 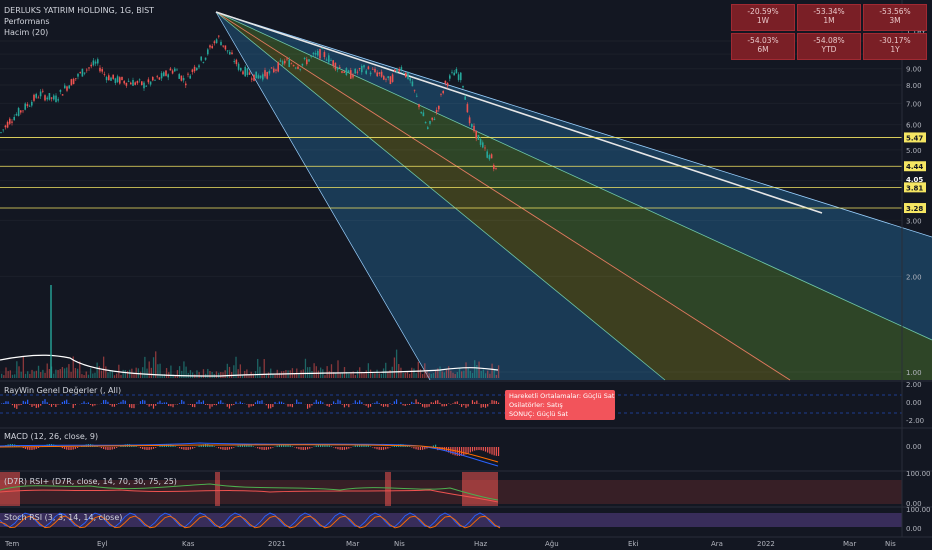 I want to click on price-tick-label: 9.00, so click(x=914, y=70).